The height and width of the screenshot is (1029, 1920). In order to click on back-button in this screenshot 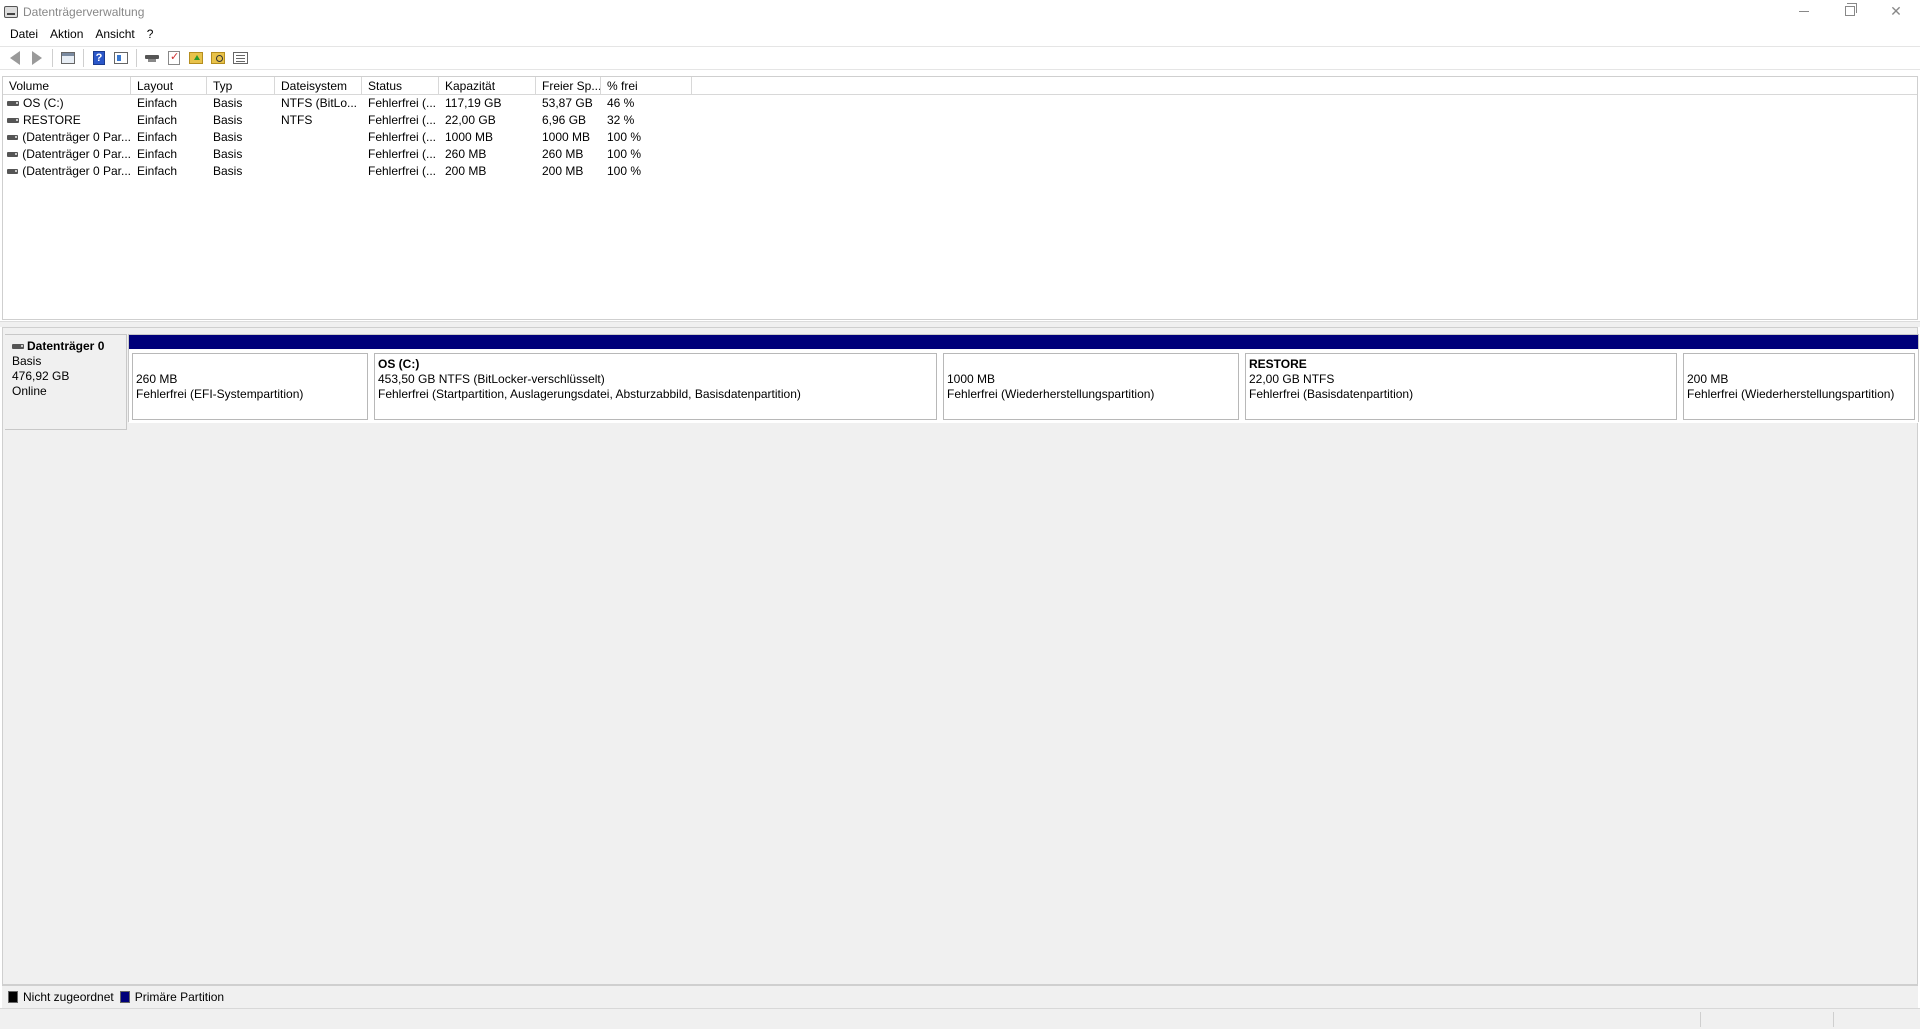, I will do `click(15, 58)`.